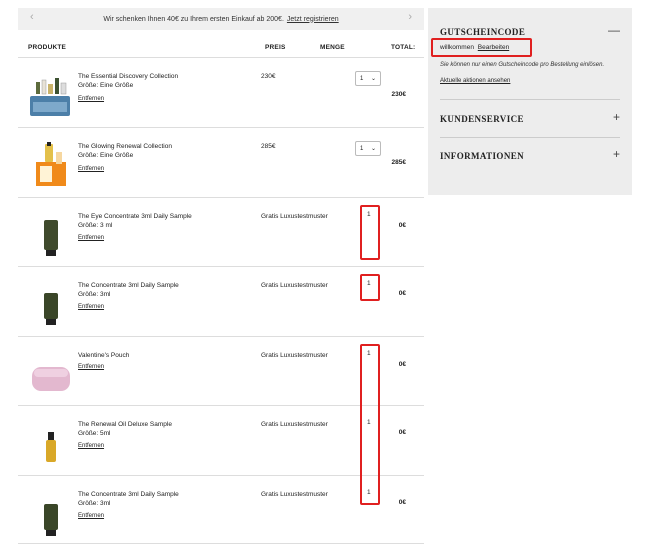  What do you see at coordinates (268, 76) in the screenshot?
I see `product-price: 230€` at bounding box center [268, 76].